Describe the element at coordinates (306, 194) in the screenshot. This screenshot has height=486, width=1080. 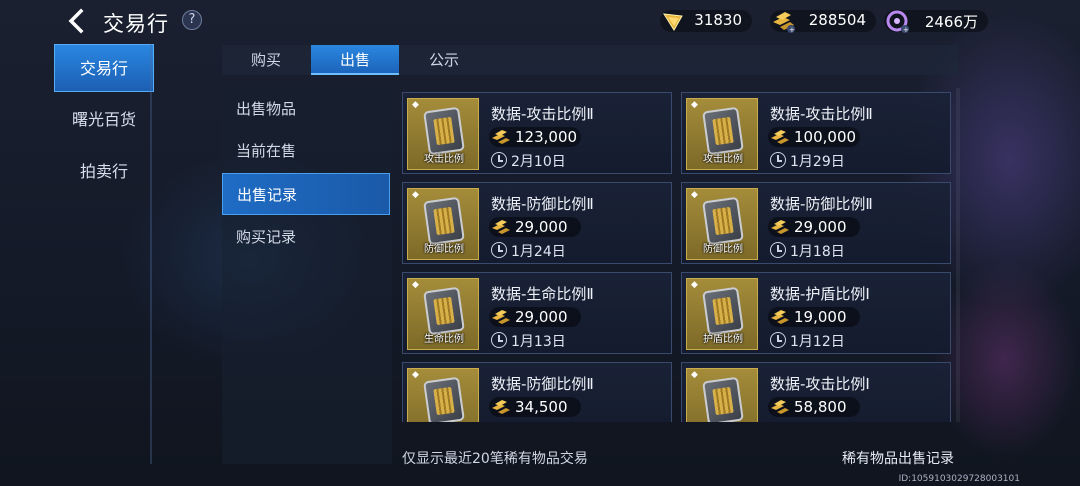
I see `subnav-item-sales-record: 出售记录` at that location.